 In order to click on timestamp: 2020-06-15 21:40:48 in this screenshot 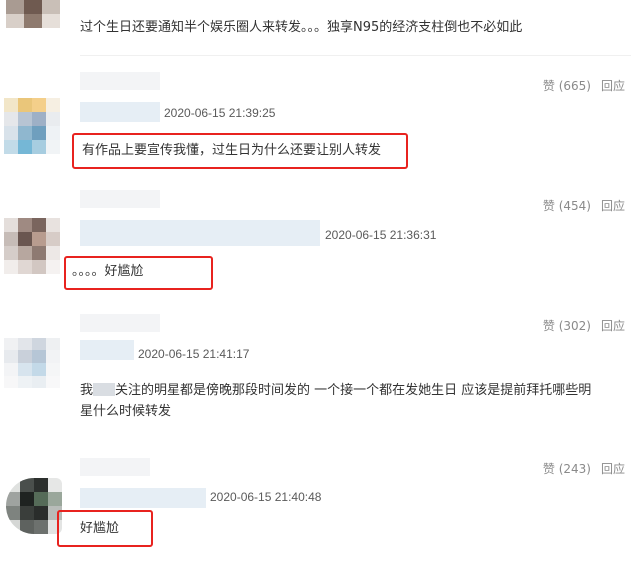, I will do `click(266, 497)`.